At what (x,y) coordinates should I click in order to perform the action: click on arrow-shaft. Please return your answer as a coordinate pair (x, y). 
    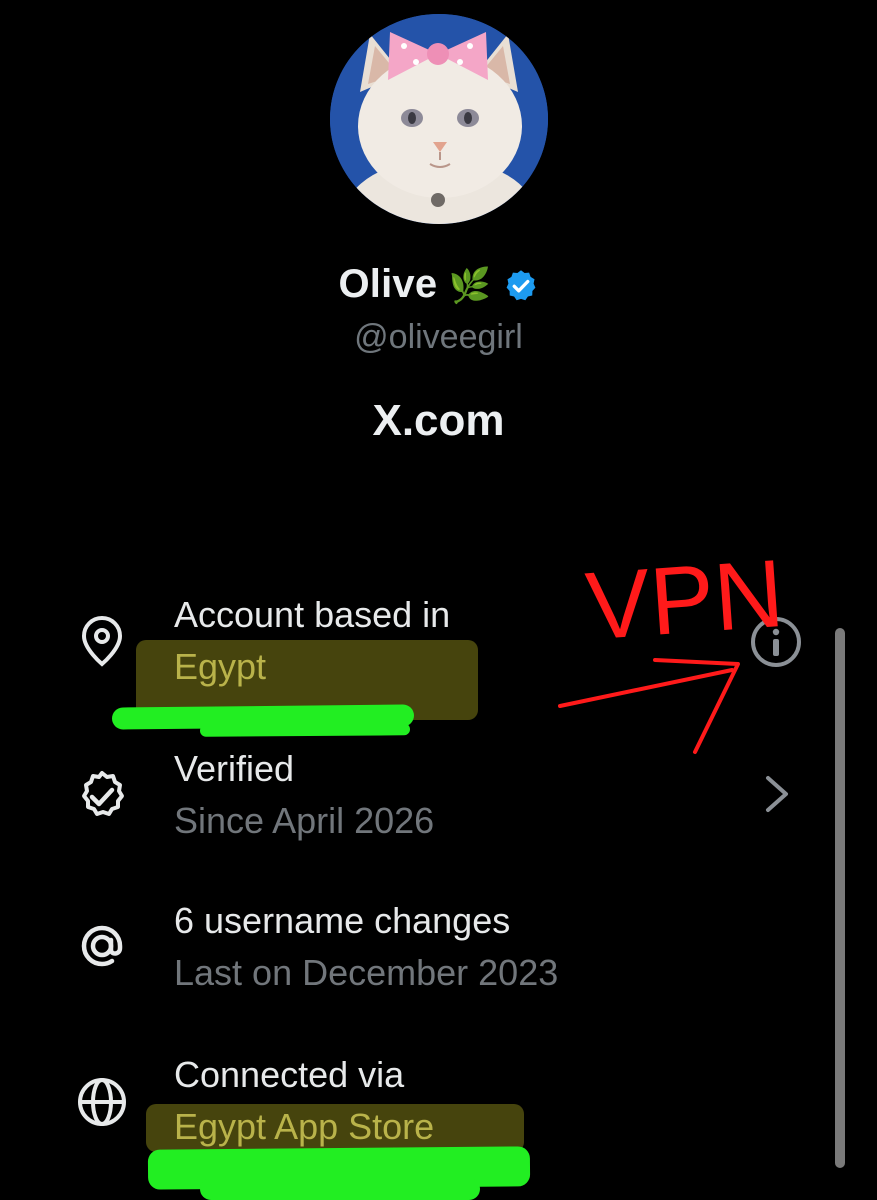
    Looking at the image, I should click on (646, 688).